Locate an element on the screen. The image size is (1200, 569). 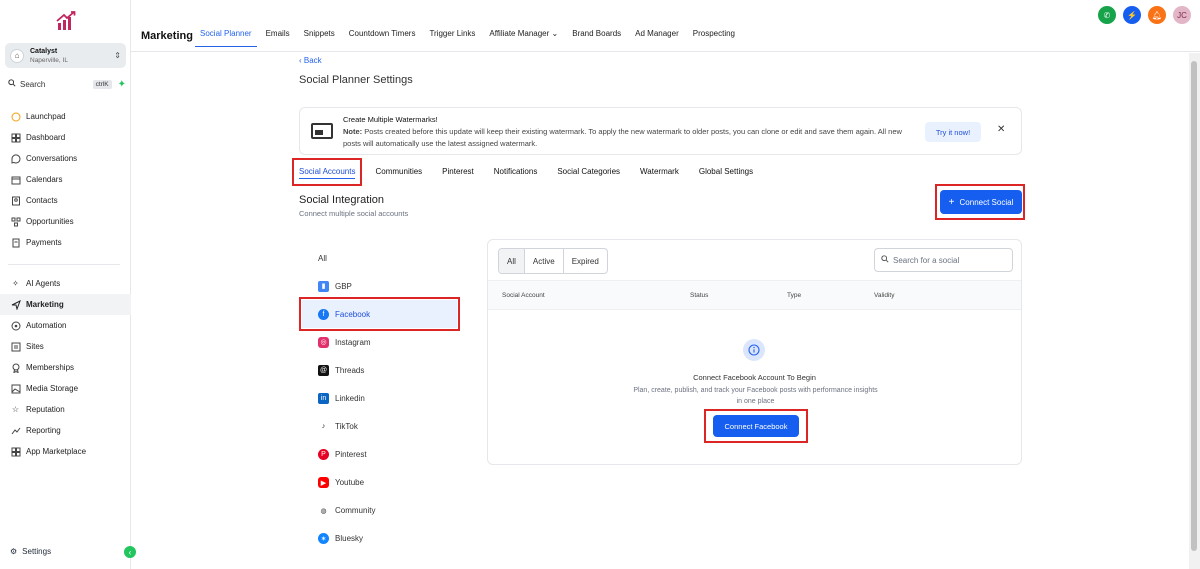
sidebar-item-contacts: Contacts is located at coordinates (65, 200).